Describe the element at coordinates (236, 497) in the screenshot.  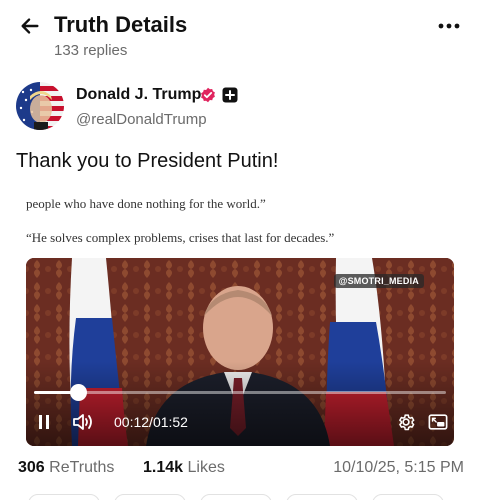
I see `like-action` at that location.